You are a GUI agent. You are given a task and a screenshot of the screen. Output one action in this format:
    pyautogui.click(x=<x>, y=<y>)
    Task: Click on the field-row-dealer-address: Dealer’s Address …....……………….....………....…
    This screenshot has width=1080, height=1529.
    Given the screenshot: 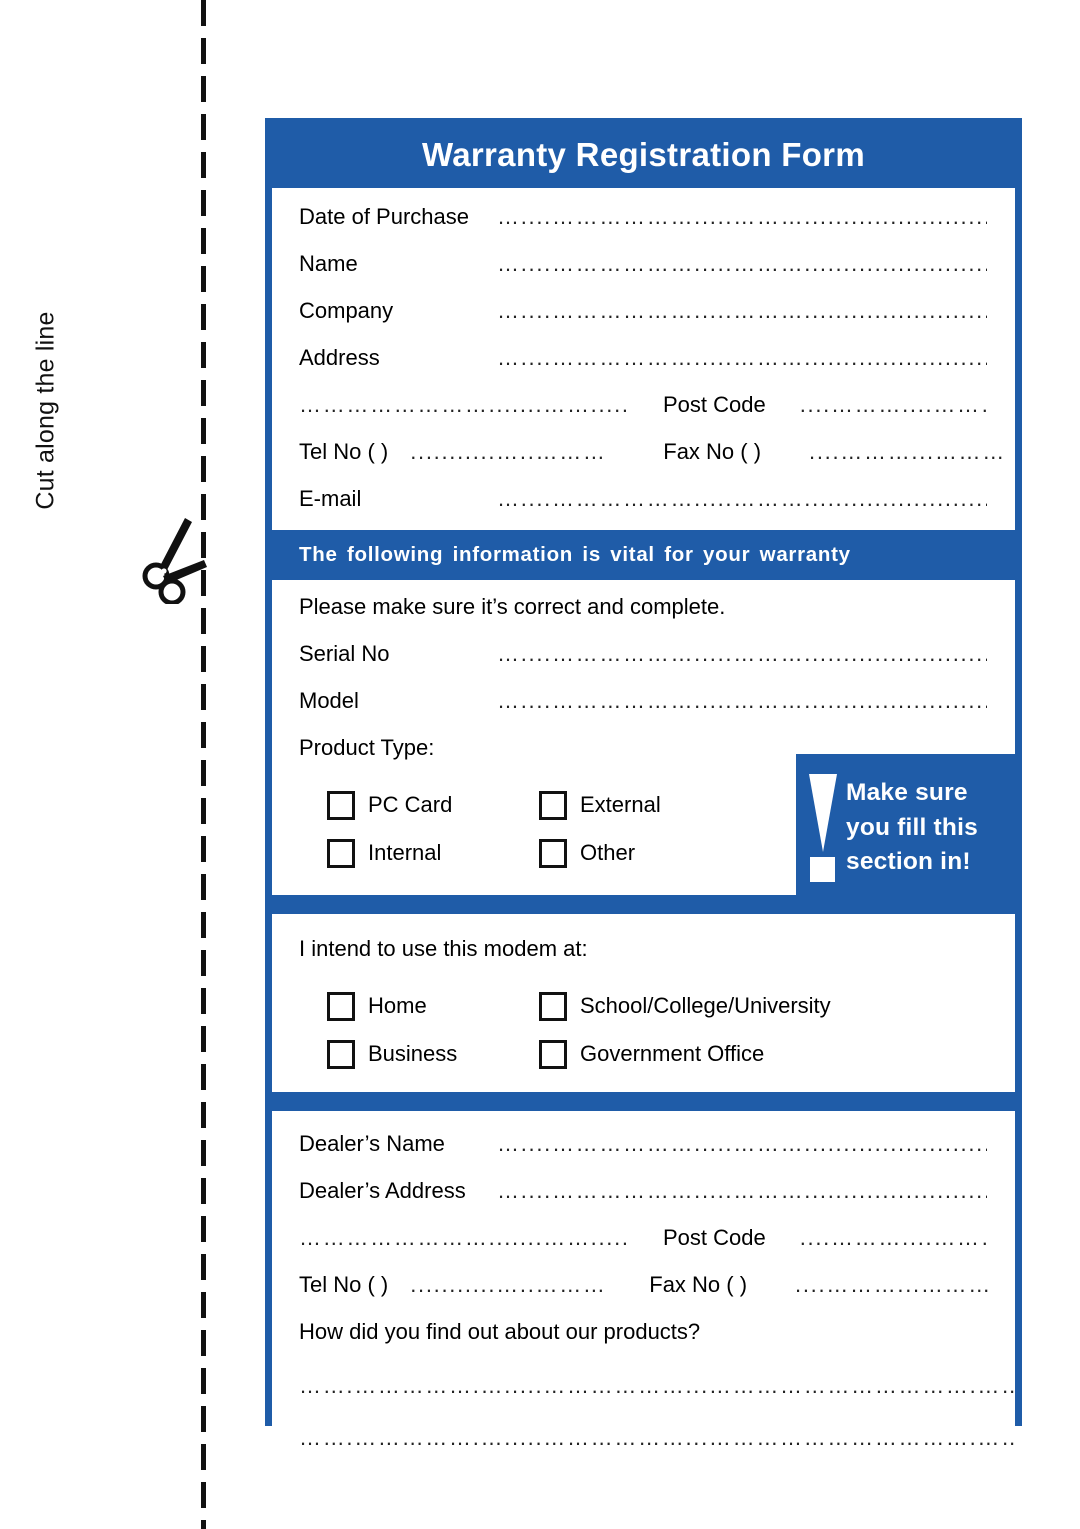 What is the action you would take?
    pyautogui.click(x=643, y=1201)
    